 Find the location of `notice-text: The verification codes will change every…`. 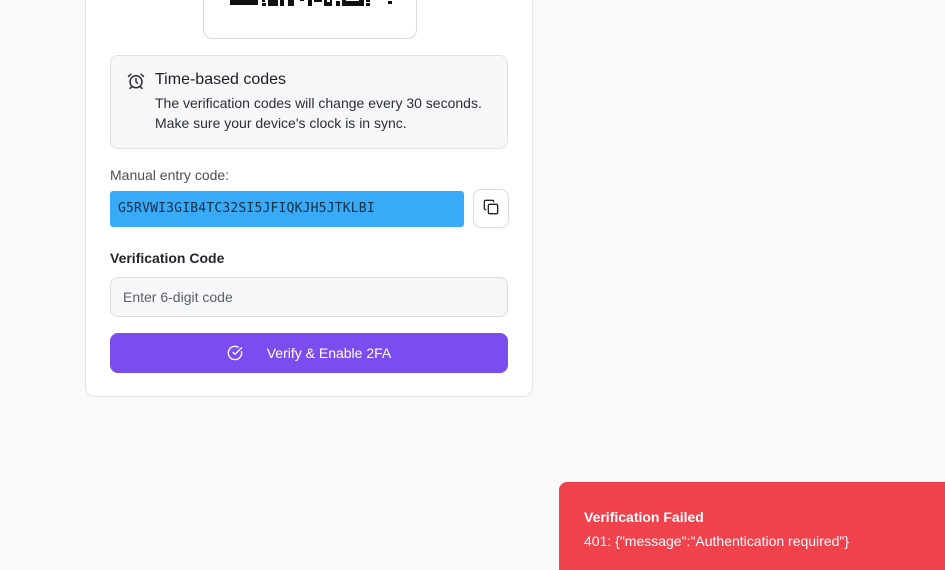

notice-text: The verification codes will change every… is located at coordinates (318, 113).